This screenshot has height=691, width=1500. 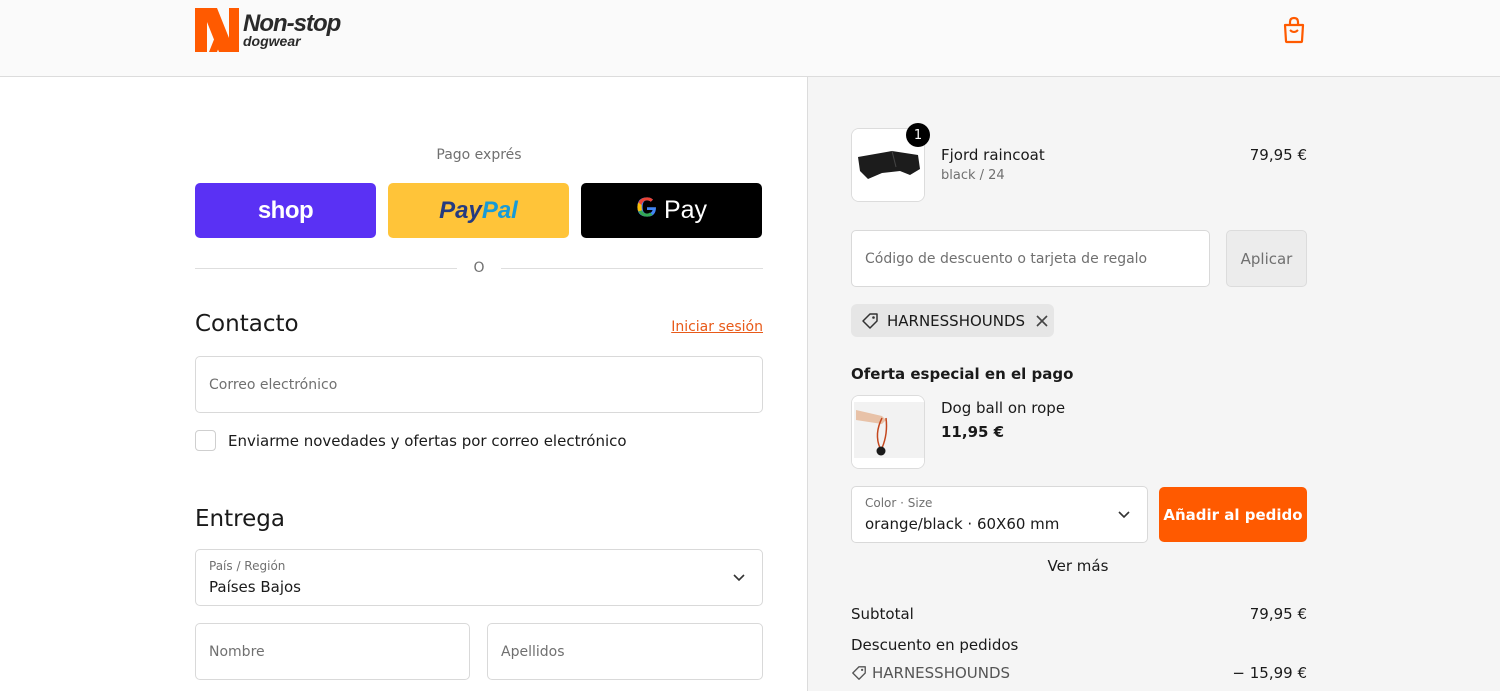 What do you see at coordinates (247, 324) in the screenshot?
I see `contact-title: Contacto` at bounding box center [247, 324].